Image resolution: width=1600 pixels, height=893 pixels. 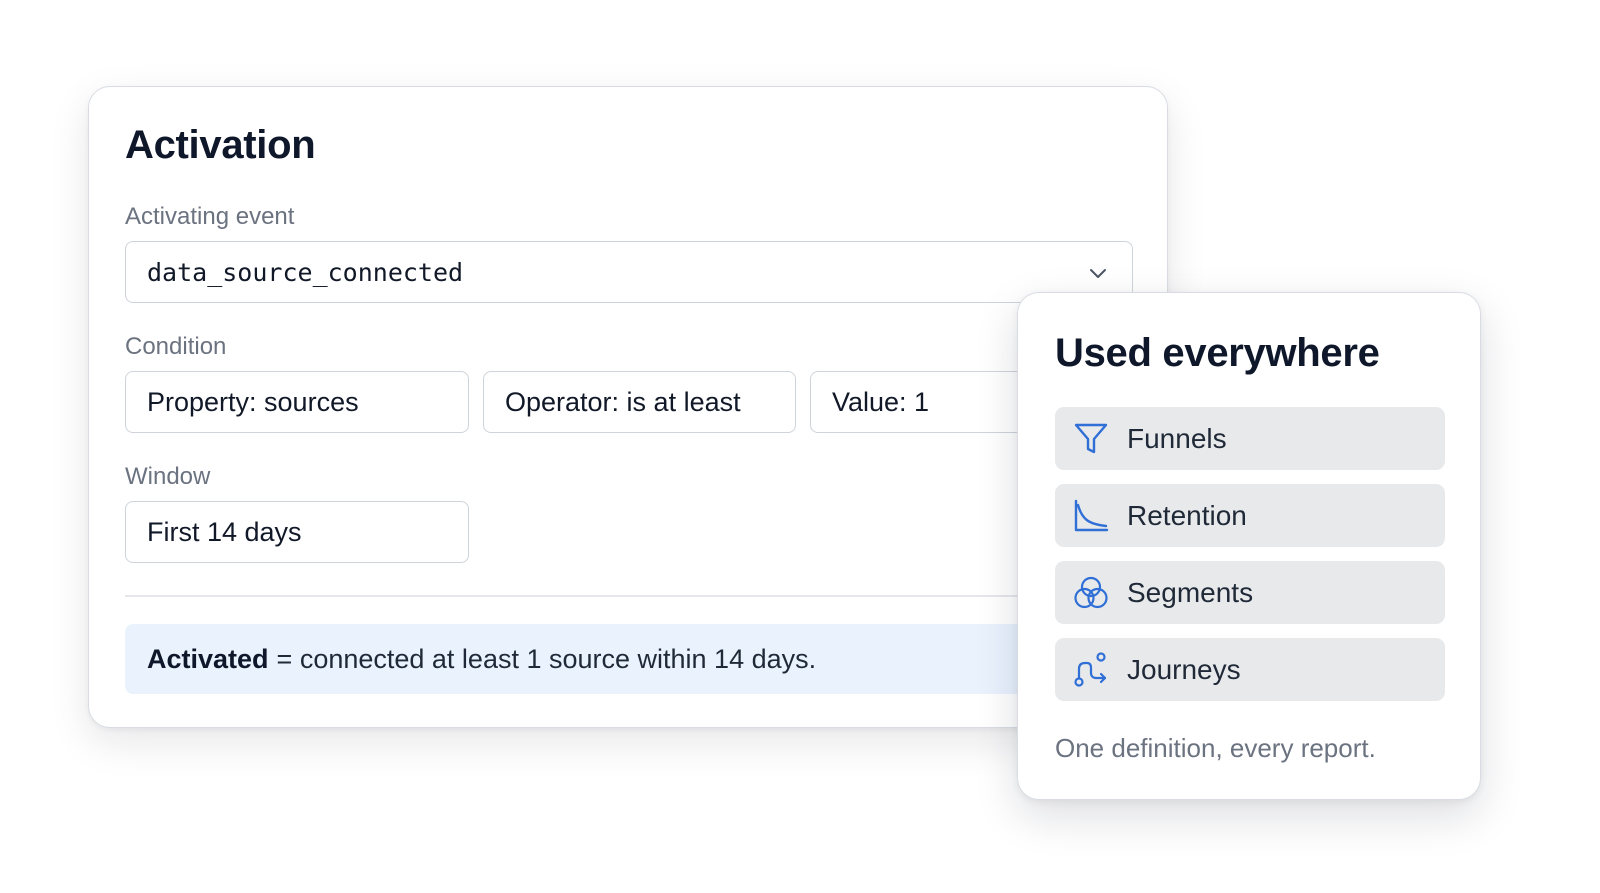 What do you see at coordinates (1217, 353) in the screenshot?
I see `used-everywhere-title: Used everywhere` at bounding box center [1217, 353].